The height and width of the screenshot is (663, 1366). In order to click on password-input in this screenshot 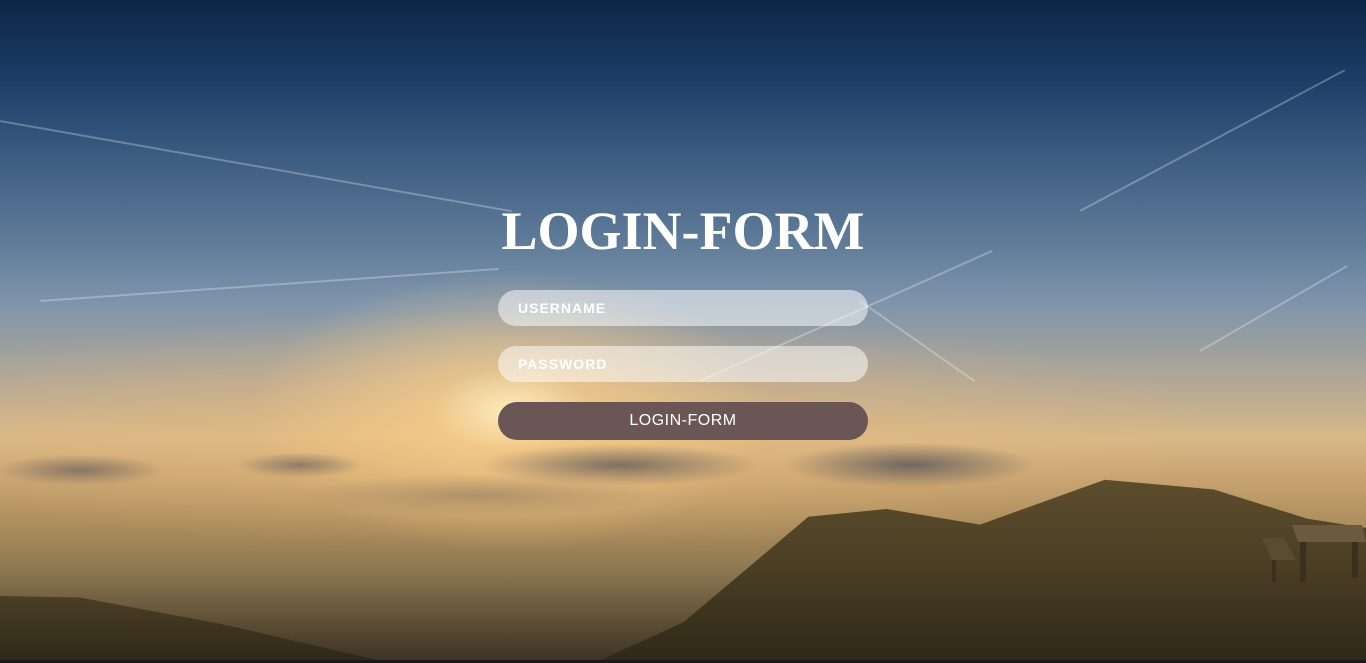, I will do `click(683, 364)`.